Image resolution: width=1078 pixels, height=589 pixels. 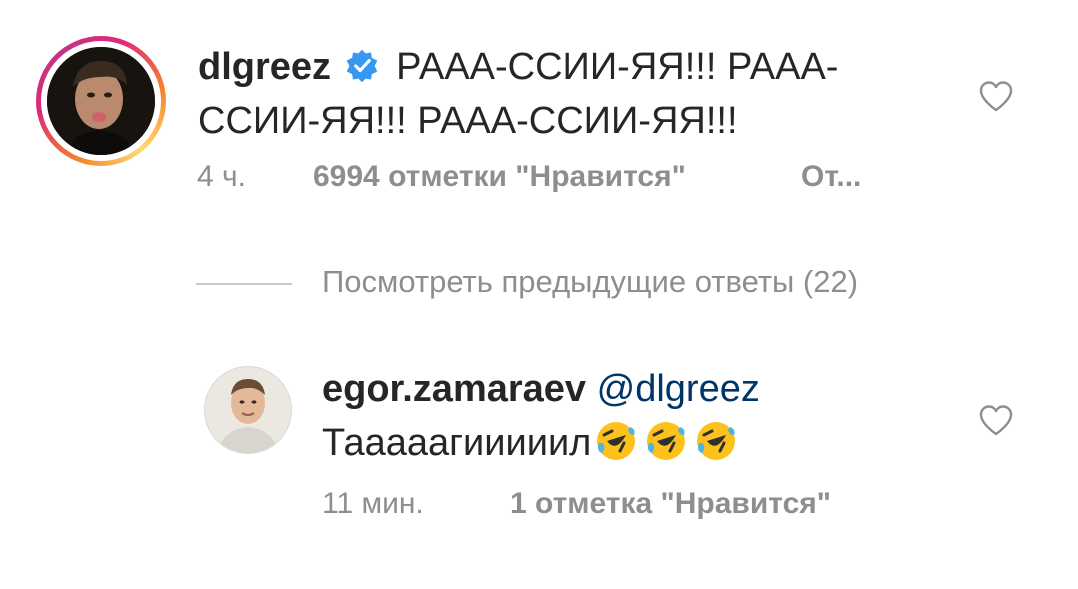 What do you see at coordinates (244, 284) in the screenshot?
I see `replies-divider` at bounding box center [244, 284].